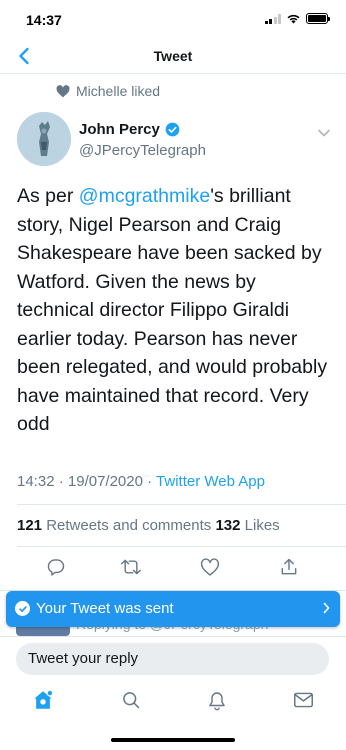 Image resolution: width=346 pixels, height=750 pixels. I want to click on avatar, so click(44, 139).